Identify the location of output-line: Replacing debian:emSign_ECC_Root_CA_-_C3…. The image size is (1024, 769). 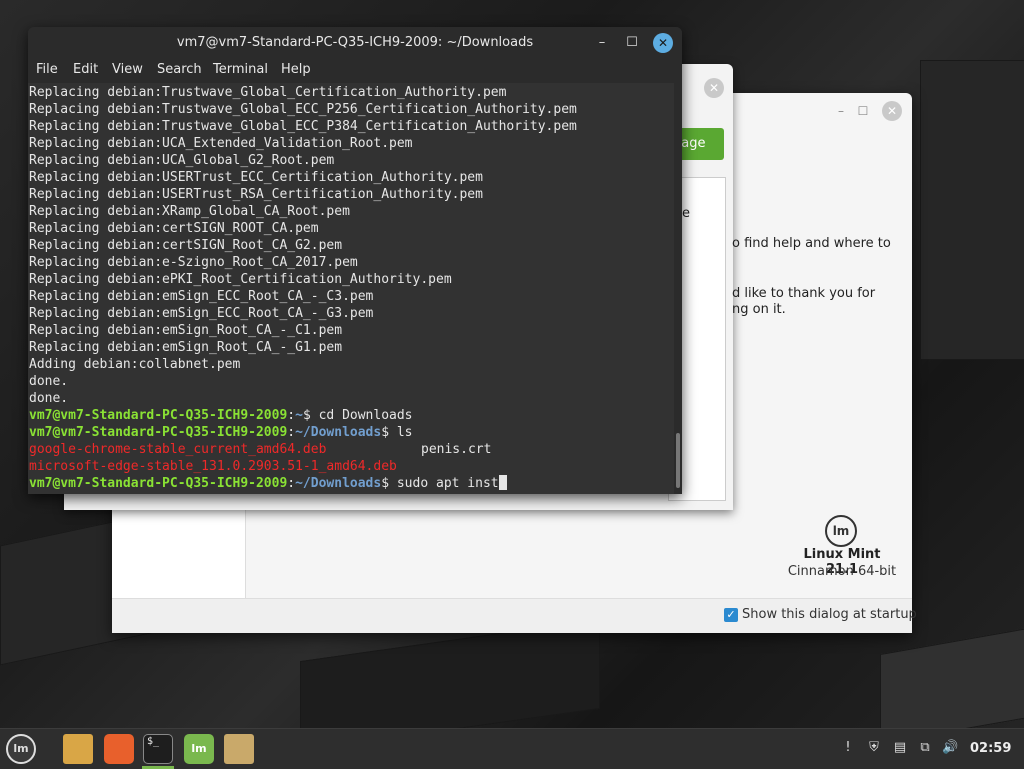
(201, 296).